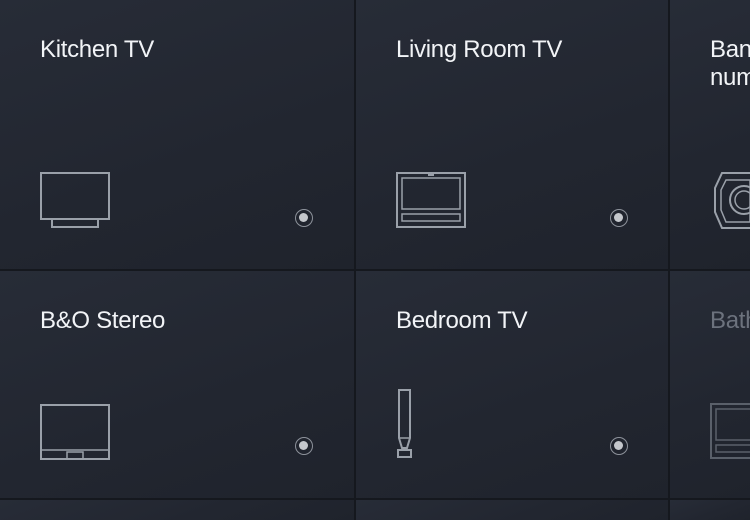 This screenshot has height=520, width=750. What do you see at coordinates (732, 200) in the screenshot?
I see `speaker-icon` at bounding box center [732, 200].